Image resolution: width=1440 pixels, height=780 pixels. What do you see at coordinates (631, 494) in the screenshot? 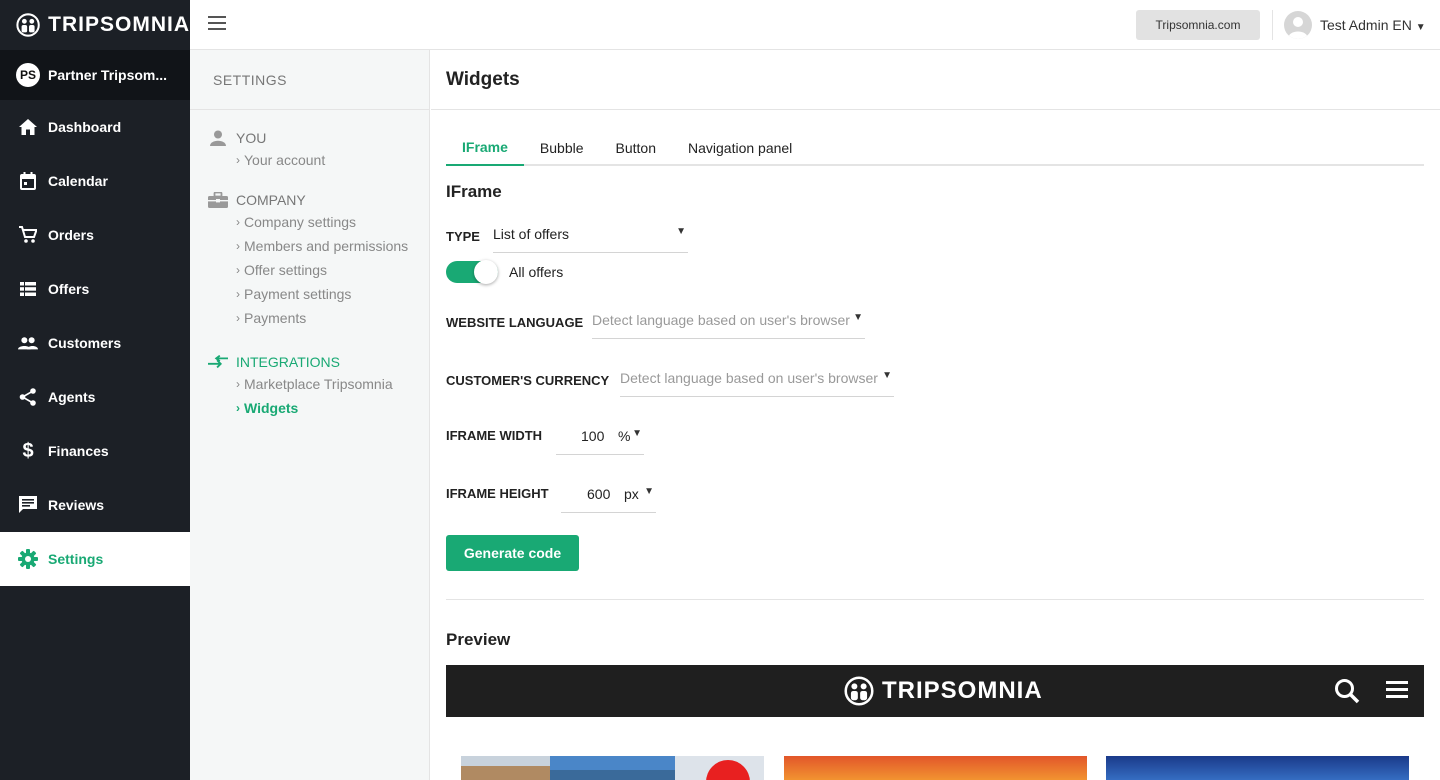
I see `iframe-height-unit: px` at bounding box center [631, 494].